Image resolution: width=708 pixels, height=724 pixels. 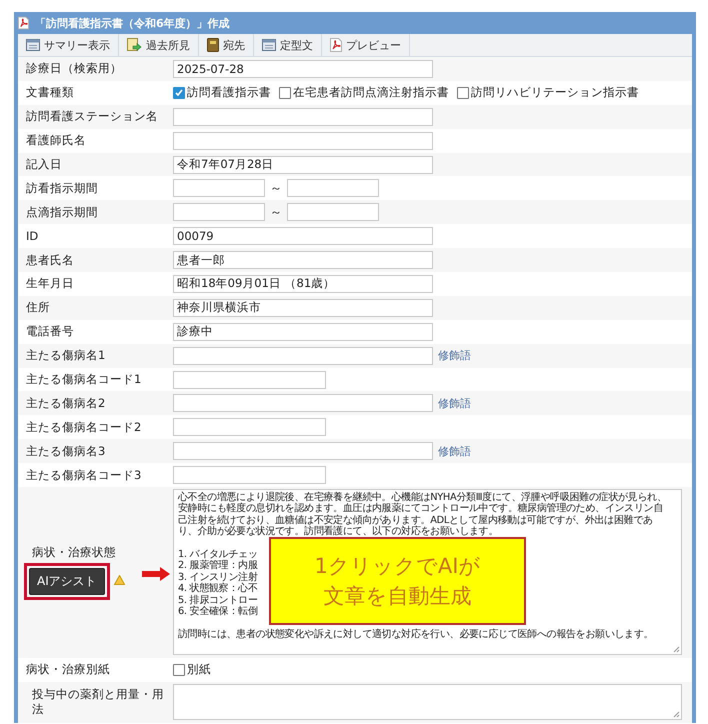 What do you see at coordinates (44, 164) in the screenshot?
I see `field-label: 記入日` at bounding box center [44, 164].